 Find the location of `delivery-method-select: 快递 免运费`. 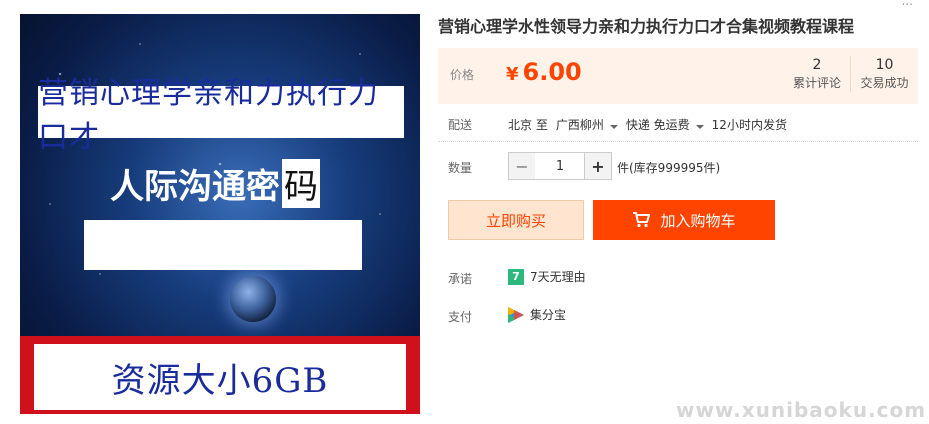

delivery-method-select: 快递 免运费 is located at coordinates (669, 124).